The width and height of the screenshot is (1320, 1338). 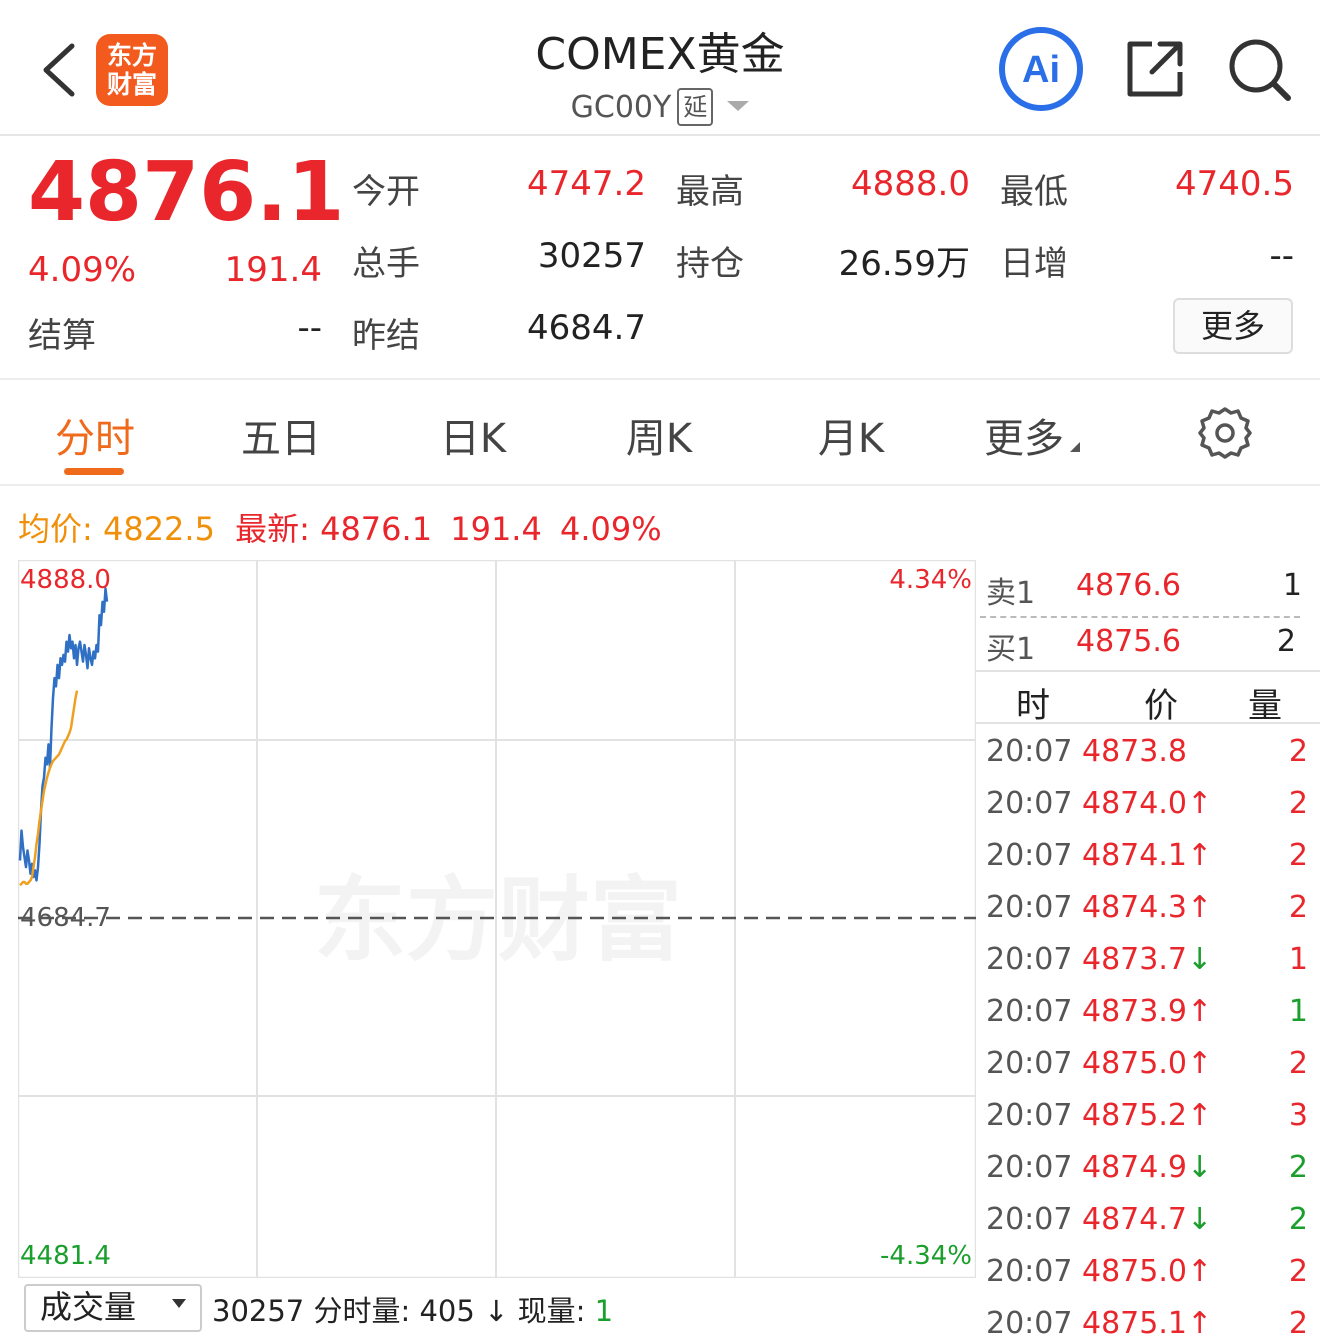 What do you see at coordinates (473, 435) in the screenshot?
I see `tab-daily-k: 日K` at bounding box center [473, 435].